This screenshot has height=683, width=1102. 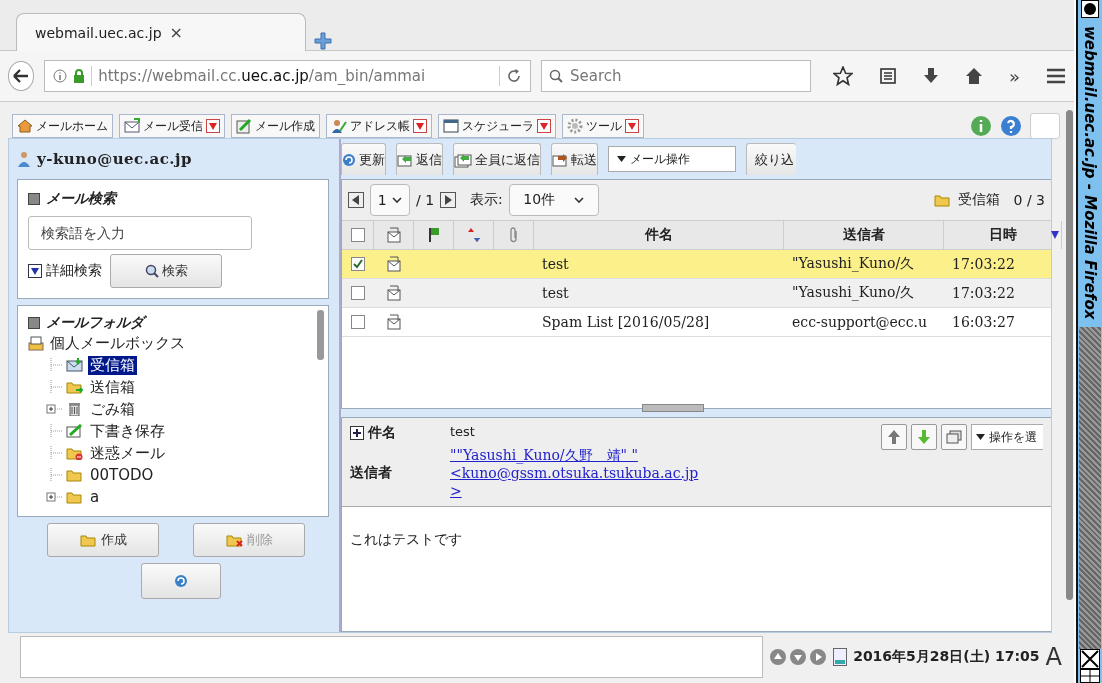 What do you see at coordinates (1090, 9) in the screenshot?
I see `window-menu-icon` at bounding box center [1090, 9].